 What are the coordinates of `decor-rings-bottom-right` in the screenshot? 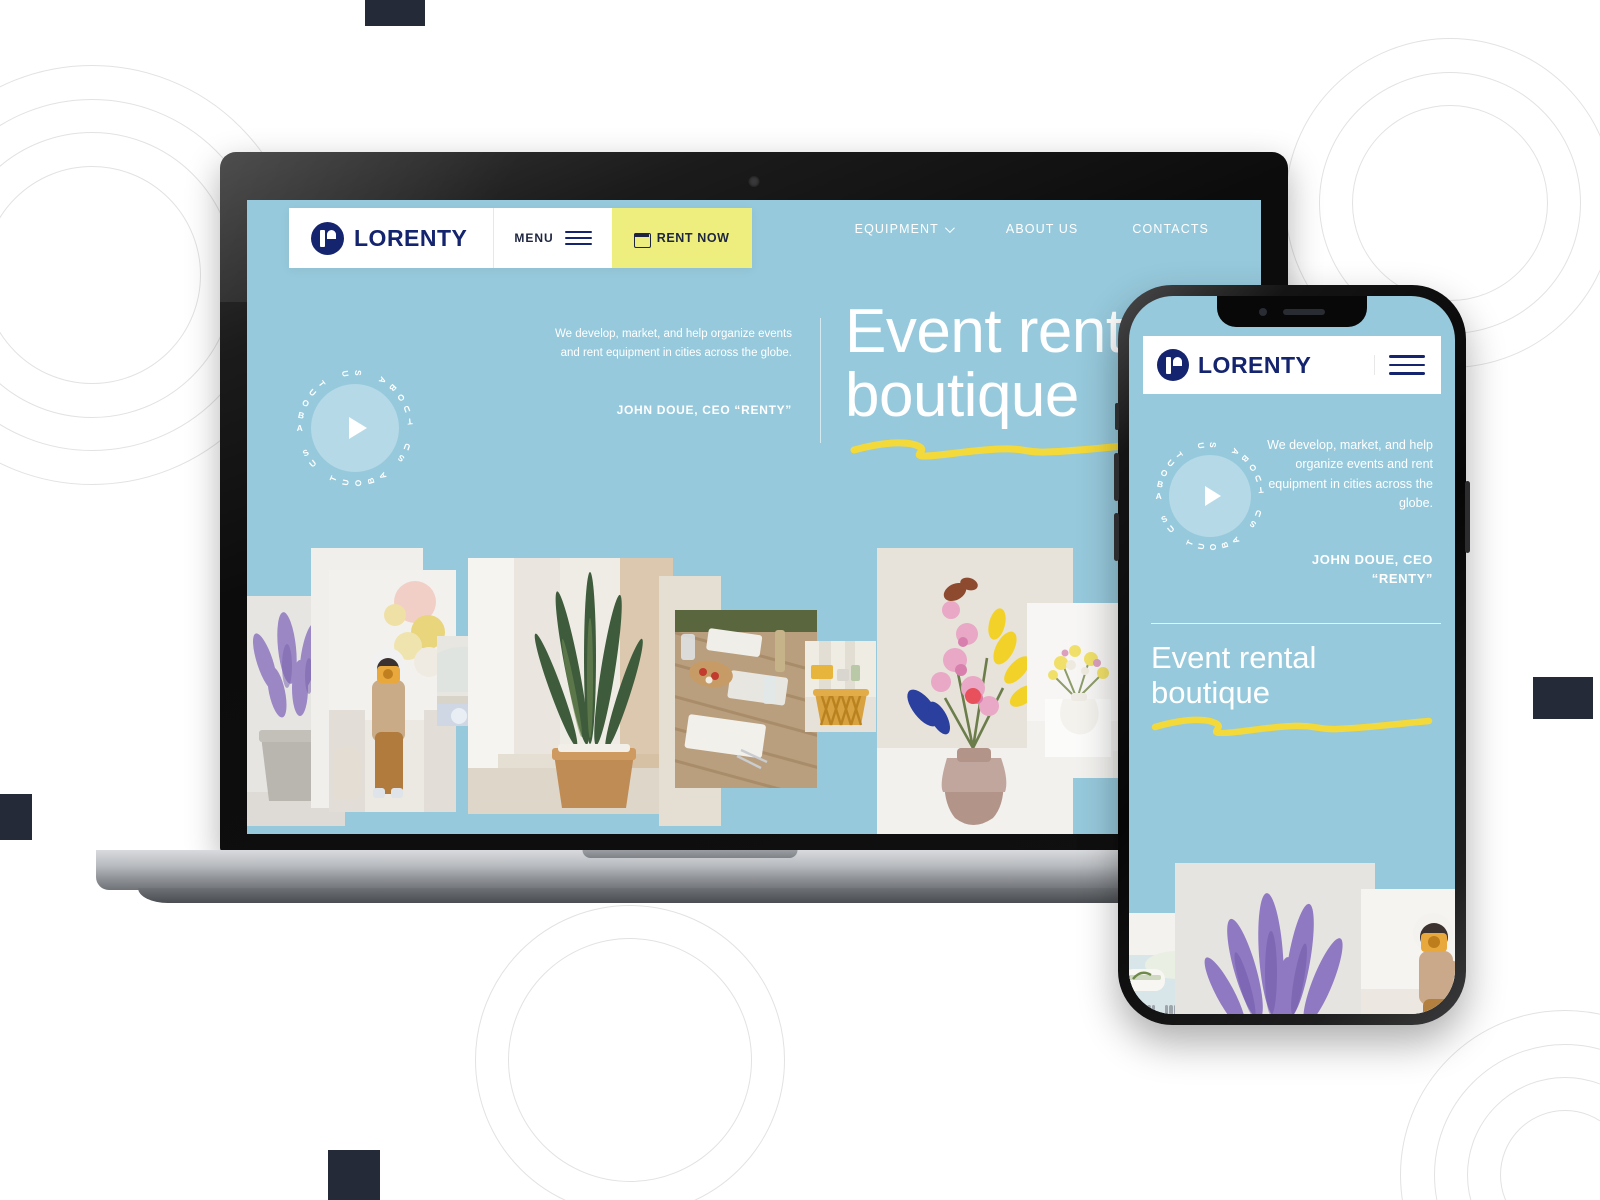 It's located at (1500, 1105).